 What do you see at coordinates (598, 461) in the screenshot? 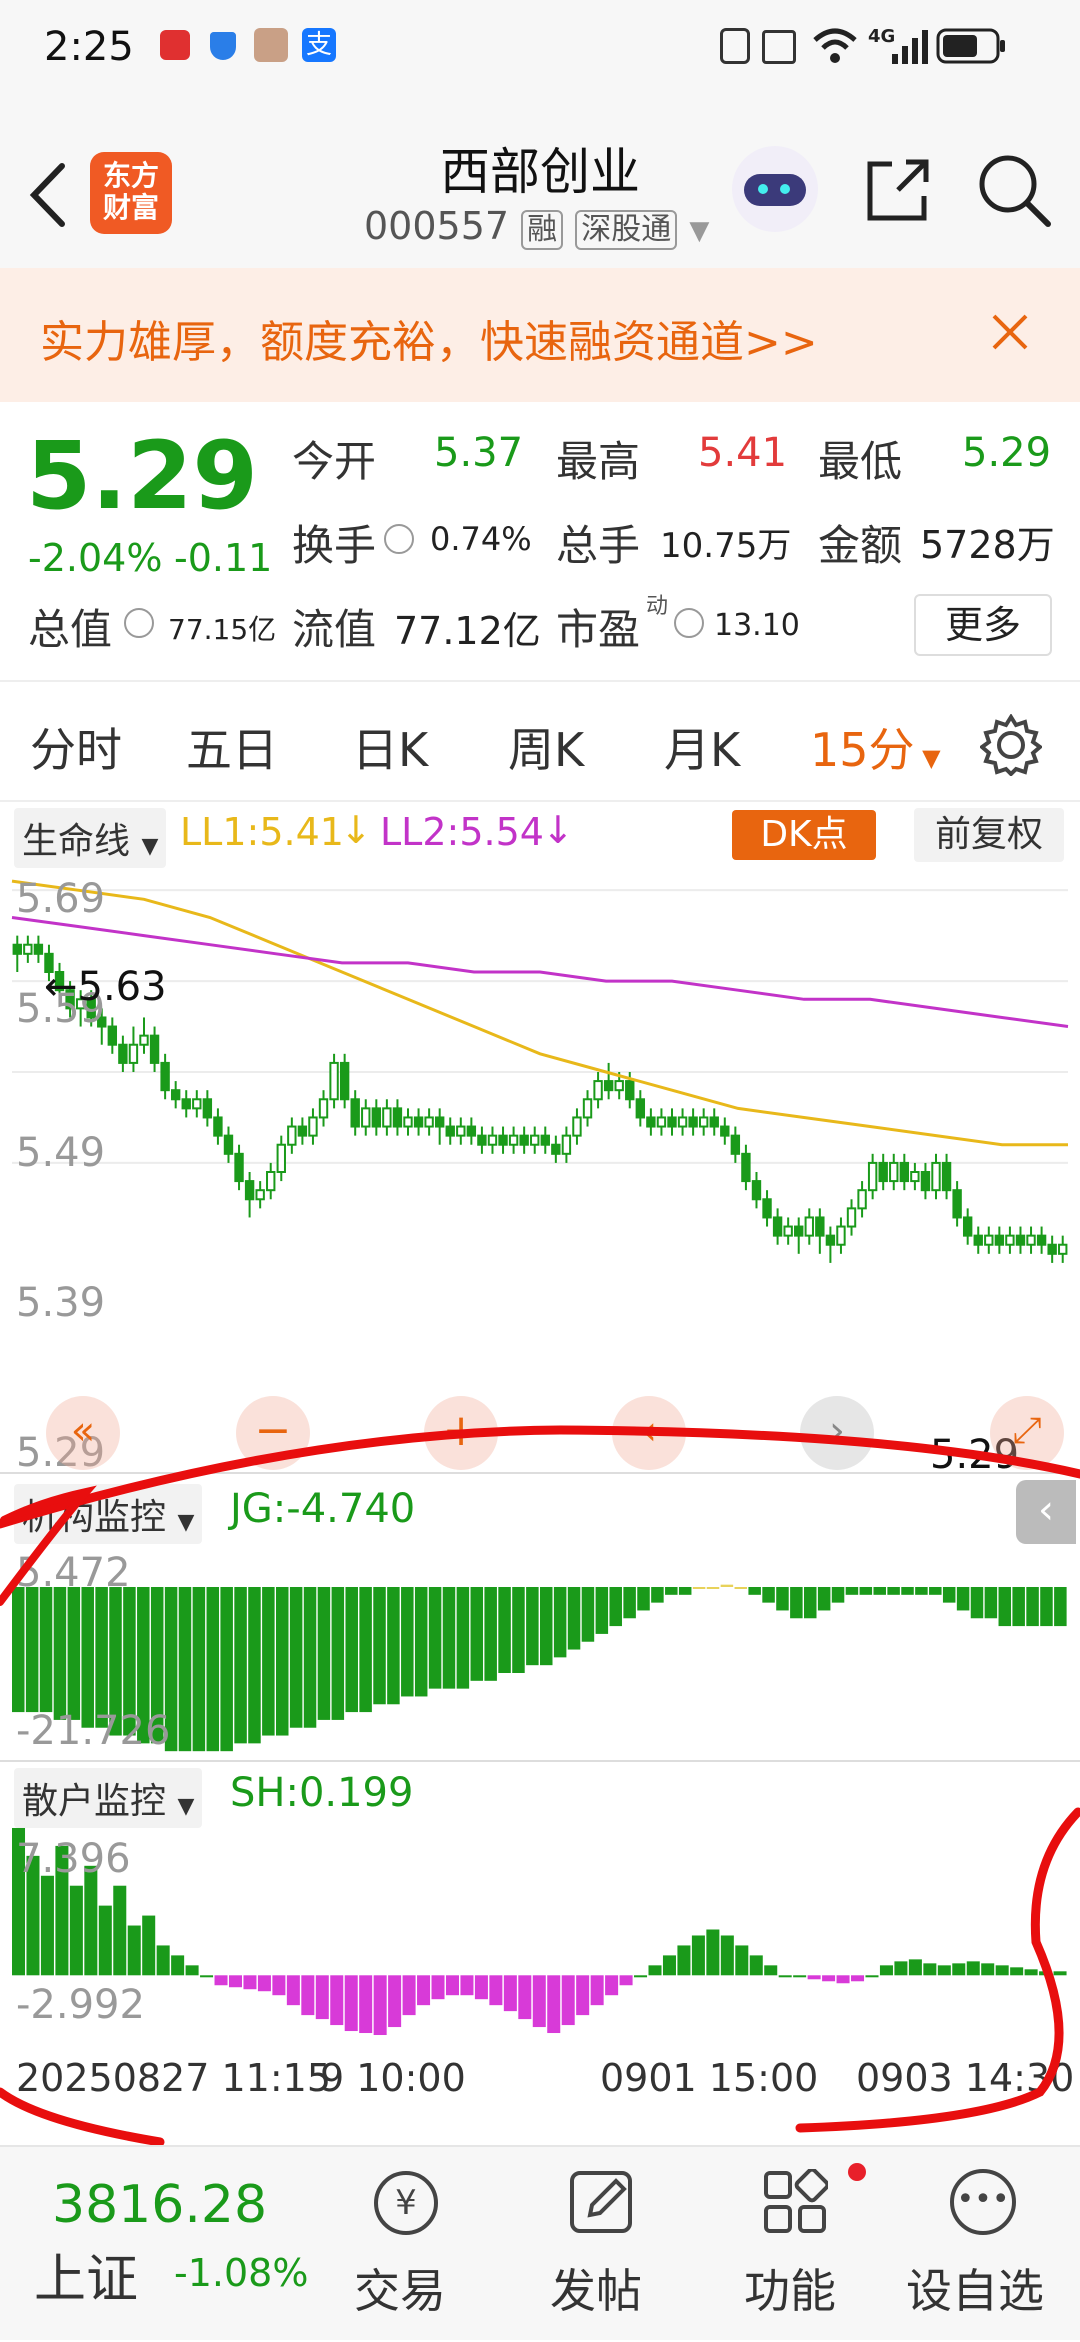
I see `high-label: 最高` at bounding box center [598, 461].